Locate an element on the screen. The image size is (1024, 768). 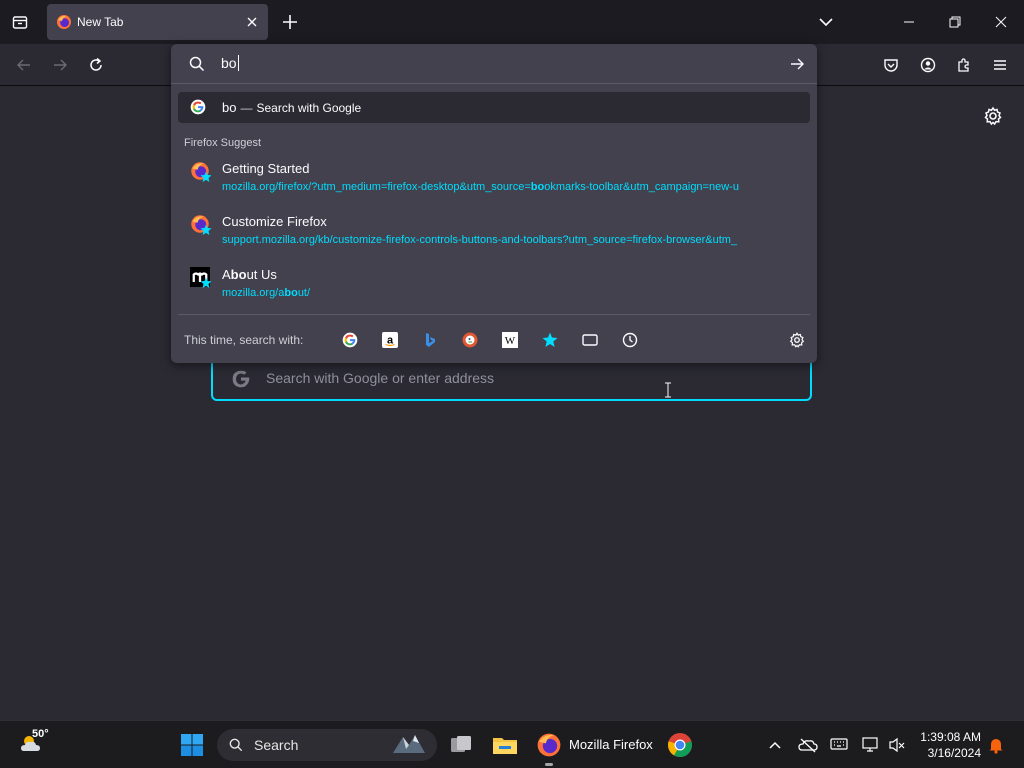
one-off-google is located at coordinates (350, 340).